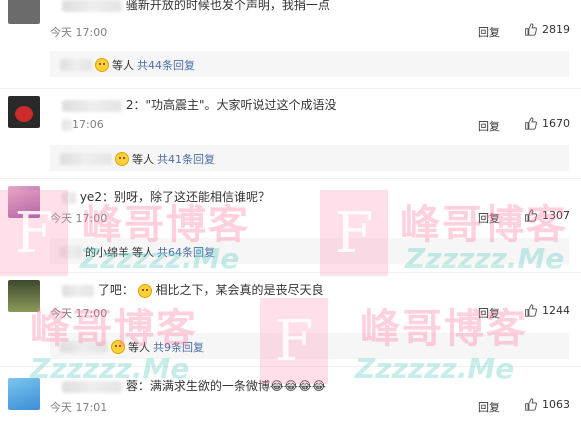 Image resolution: width=581 pixels, height=430 pixels. What do you see at coordinates (556, 310) in the screenshot?
I see `like-count: 1244` at bounding box center [556, 310].